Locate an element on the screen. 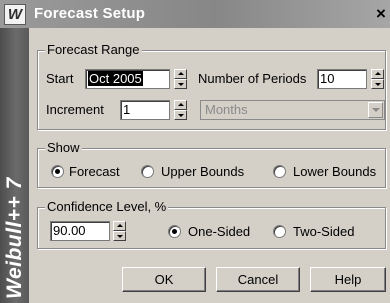  periods-spinner is located at coordinates (377, 79).